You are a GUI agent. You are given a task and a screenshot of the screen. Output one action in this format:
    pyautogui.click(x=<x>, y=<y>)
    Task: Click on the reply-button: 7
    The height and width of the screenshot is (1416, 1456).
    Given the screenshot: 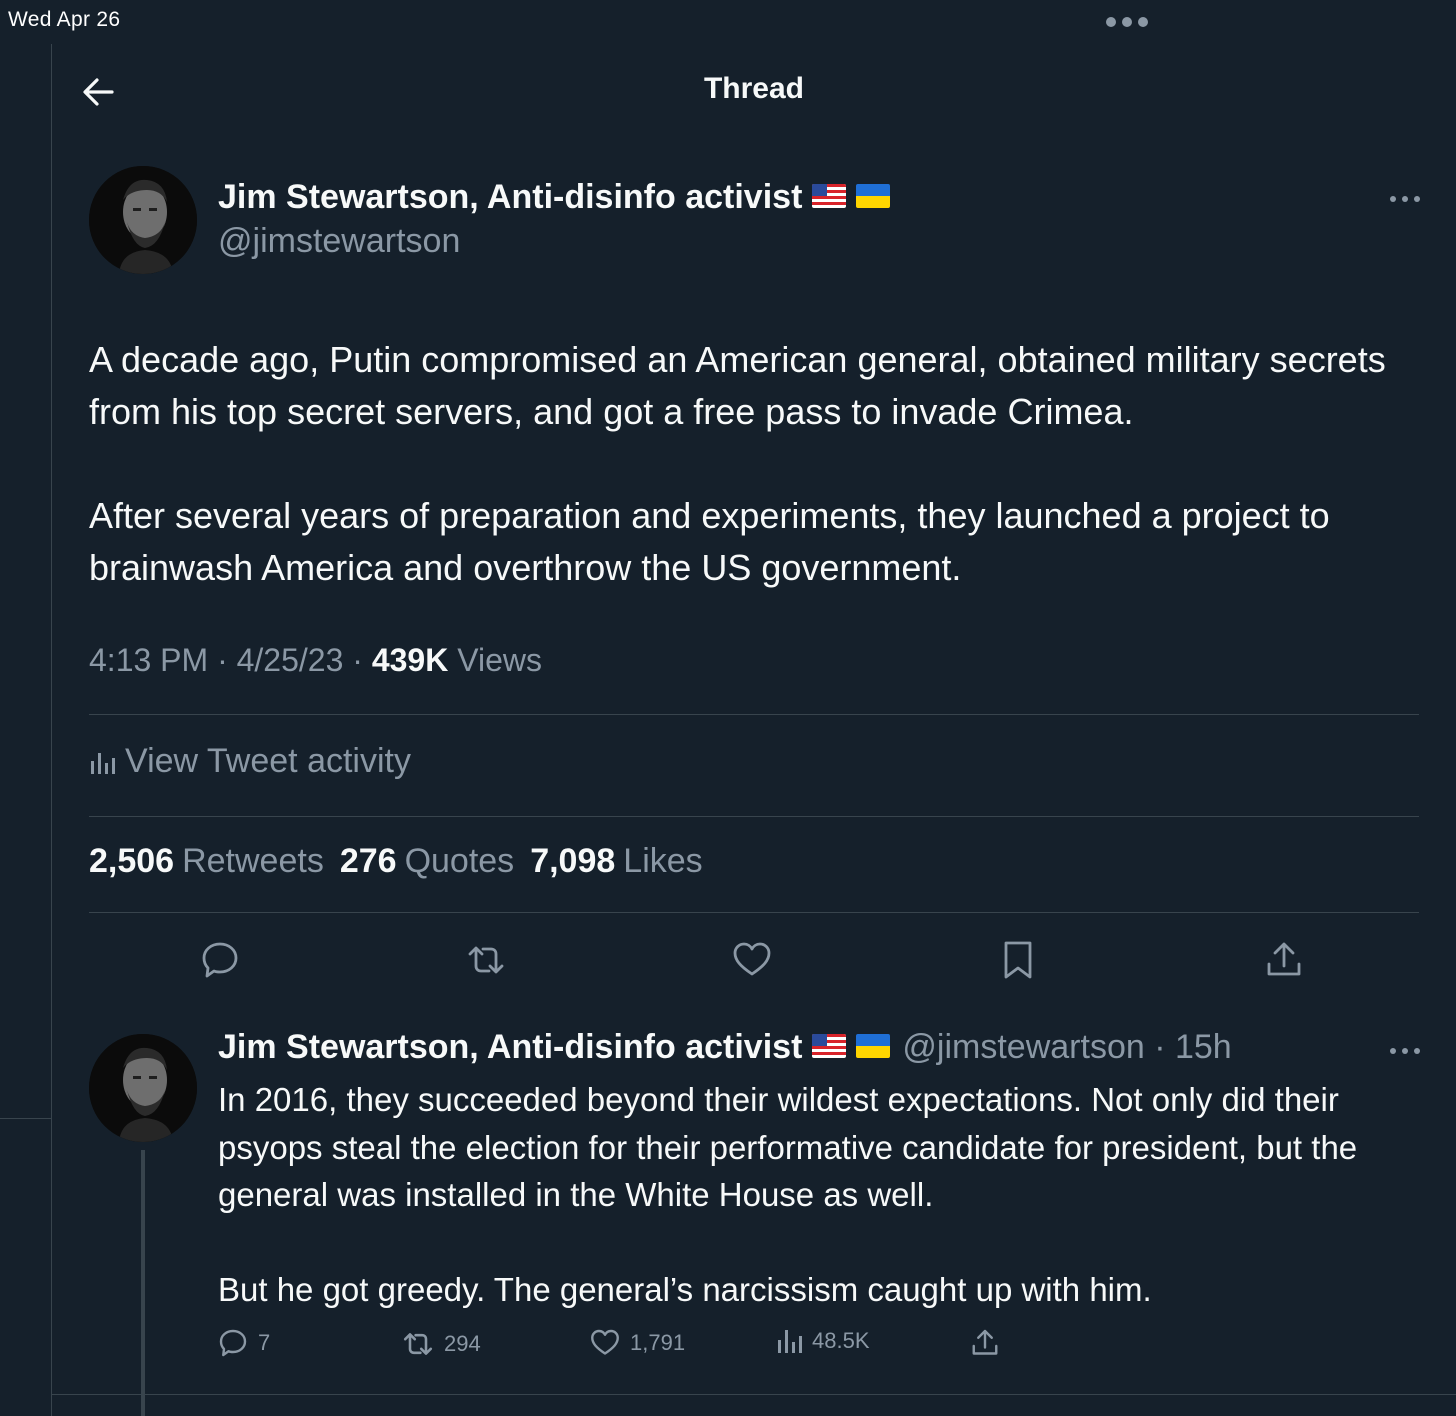 What is the action you would take?
    pyautogui.click(x=244, y=1343)
    